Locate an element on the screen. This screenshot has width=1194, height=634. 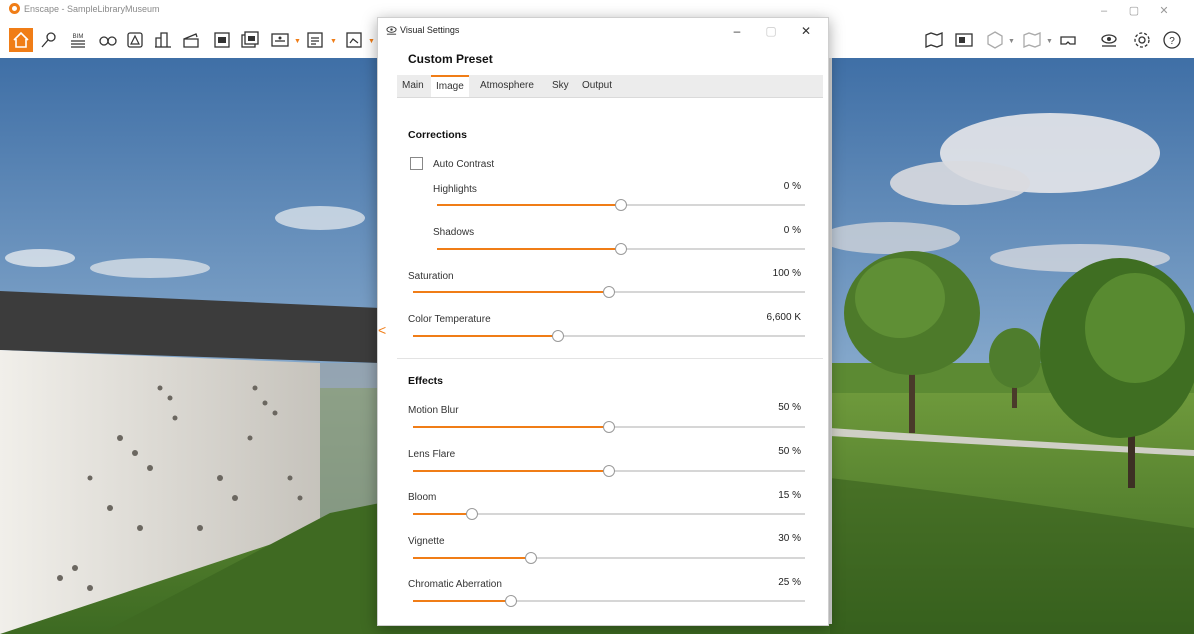
shadows-label: Shadows is located at coordinates (454, 232).